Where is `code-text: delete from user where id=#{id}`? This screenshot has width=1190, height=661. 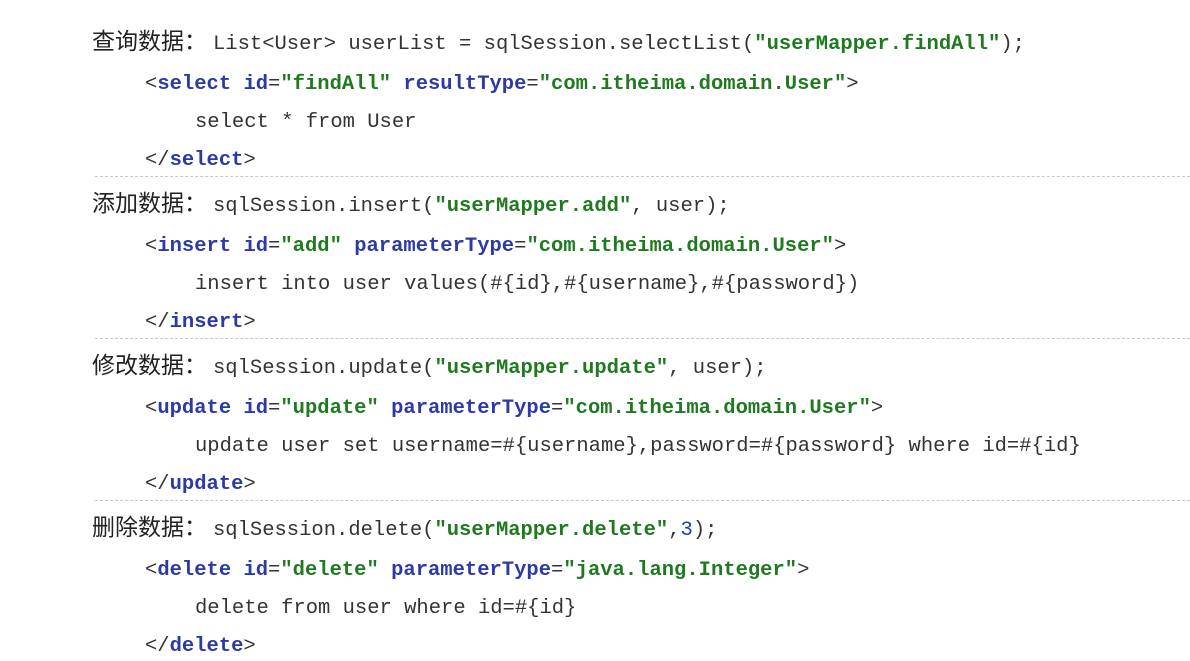 code-text: delete from user where id=#{id} is located at coordinates (386, 608).